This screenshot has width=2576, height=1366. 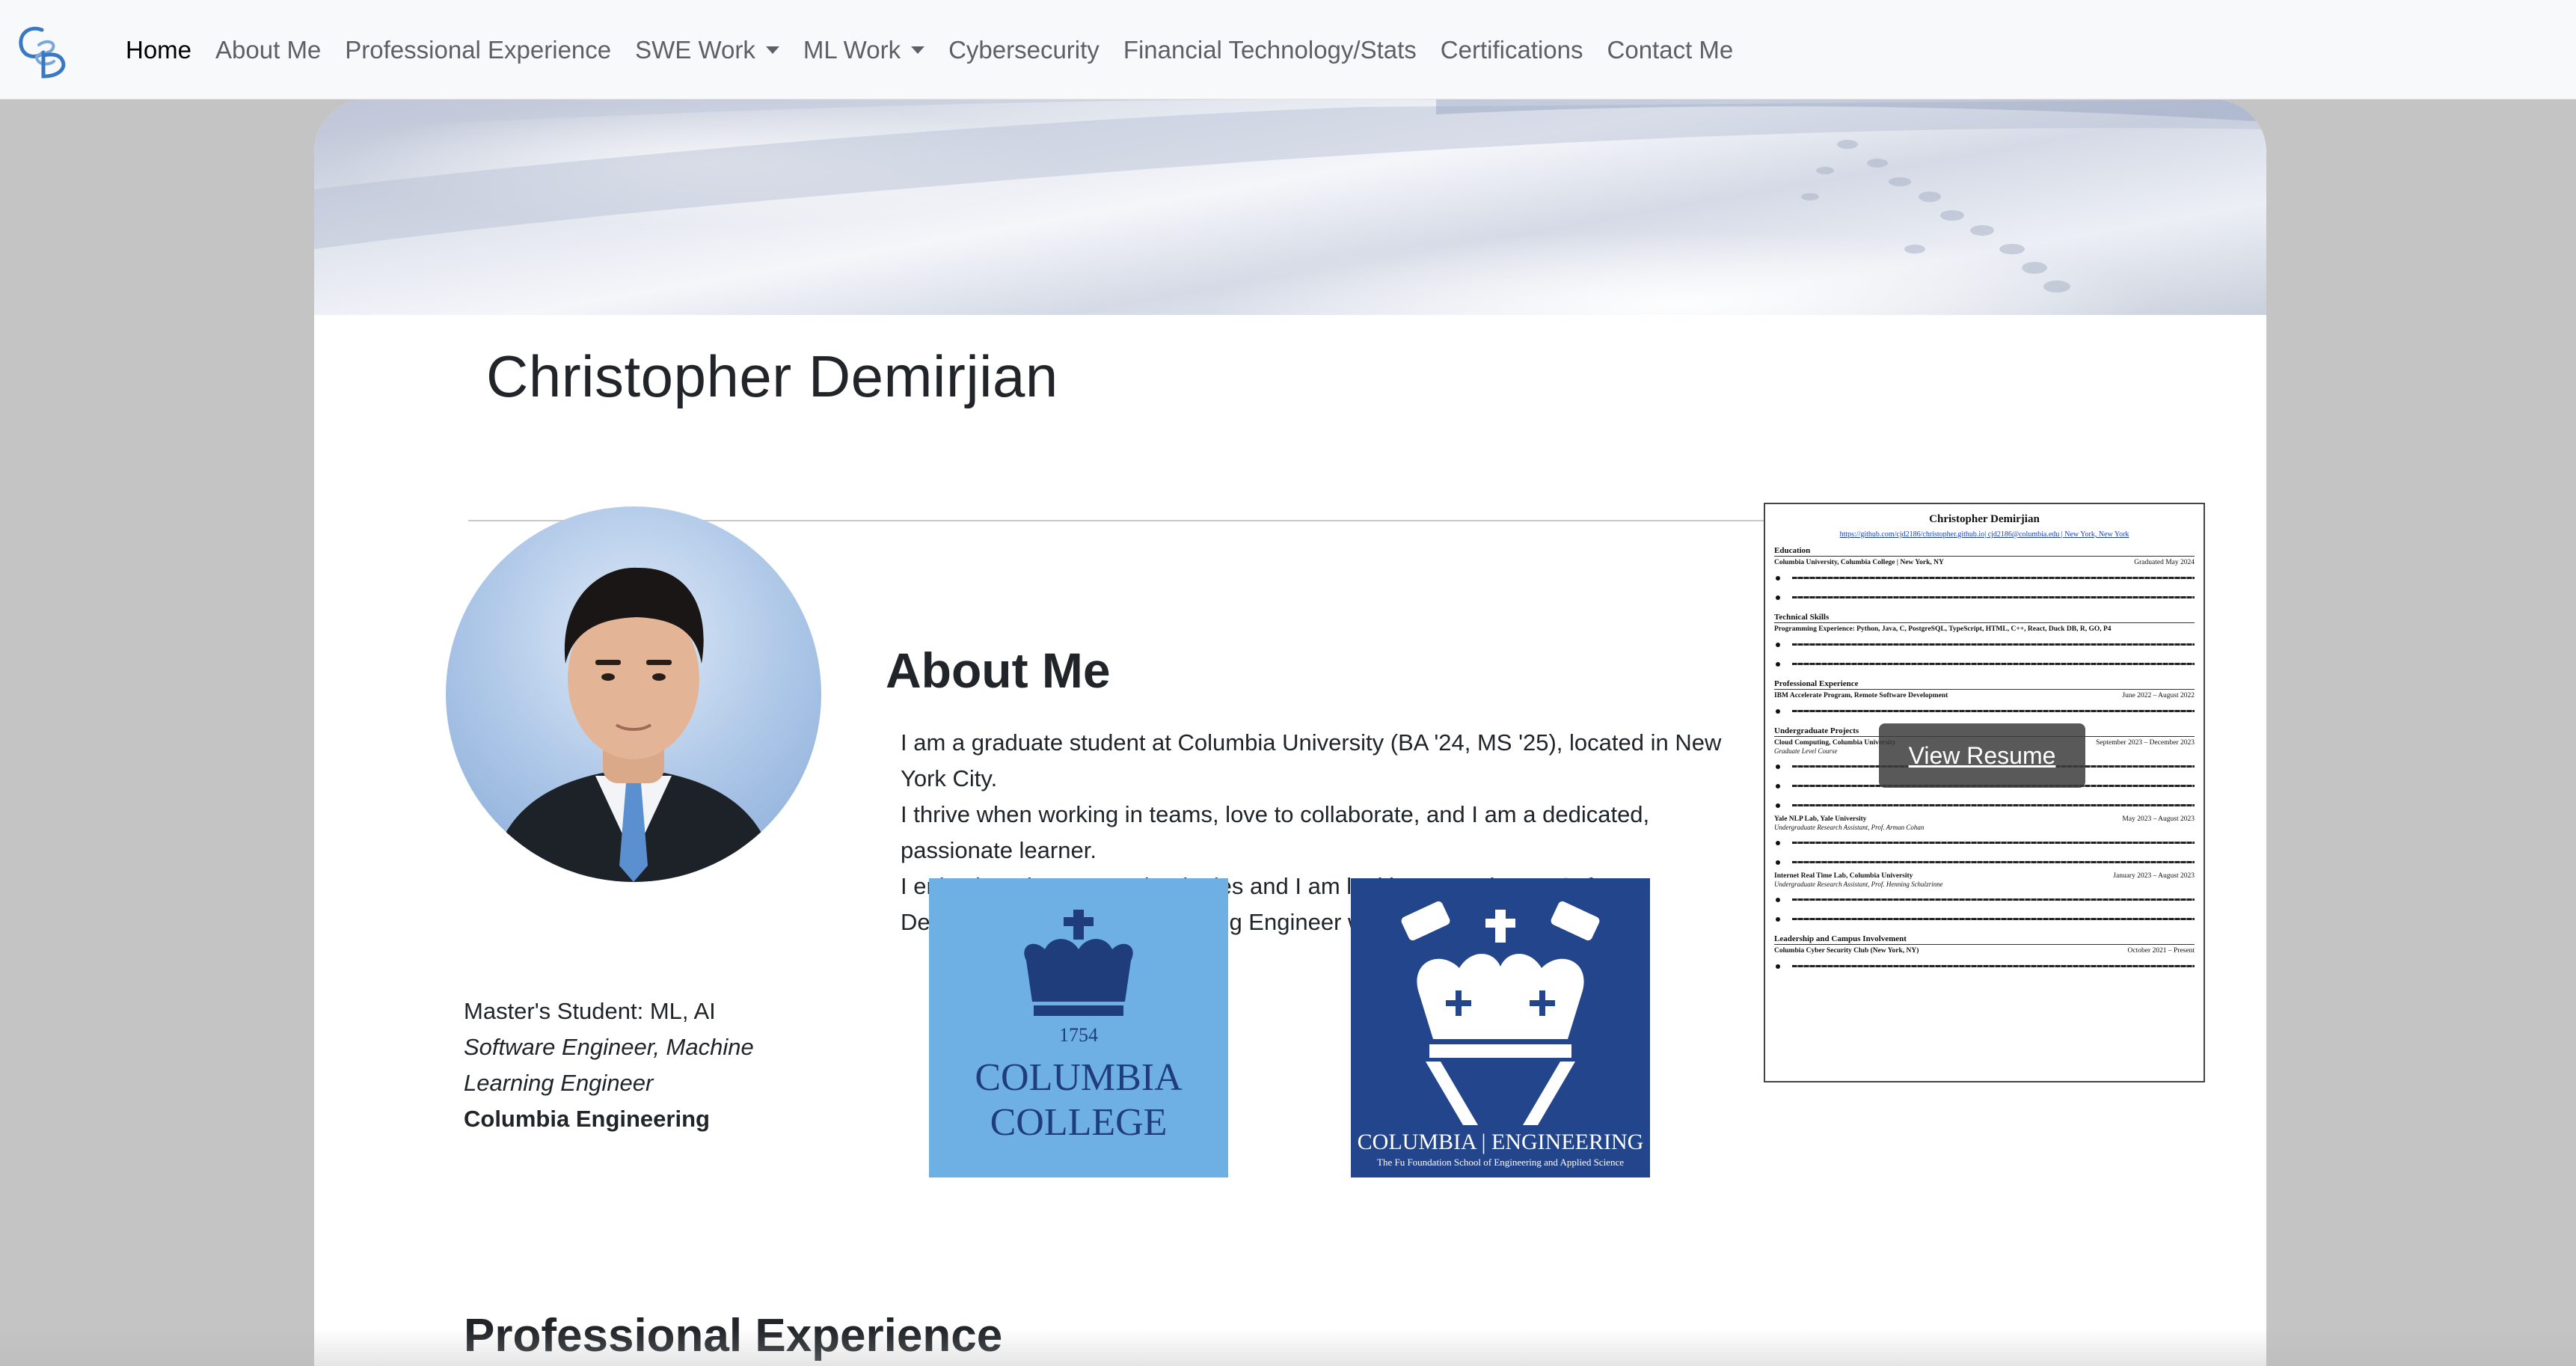 What do you see at coordinates (633, 724) in the screenshot?
I see `person-portrait-icon` at bounding box center [633, 724].